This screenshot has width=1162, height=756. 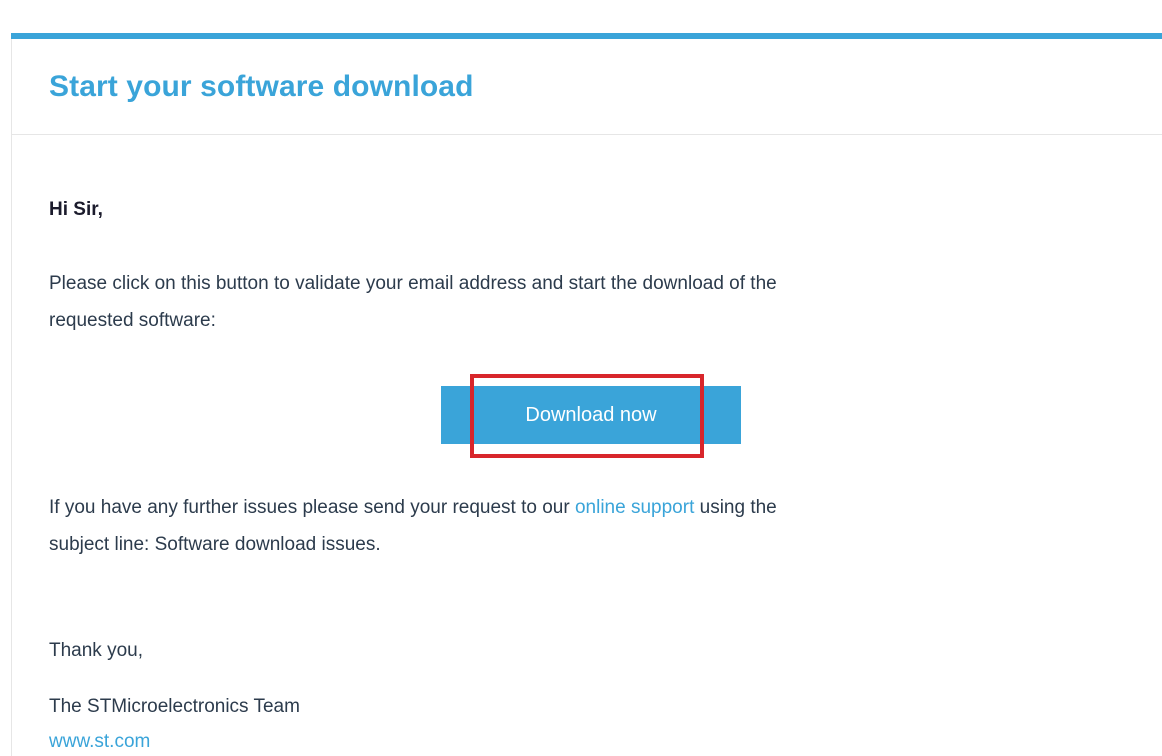 I want to click on download-now-button: Download now, so click(x=591, y=415).